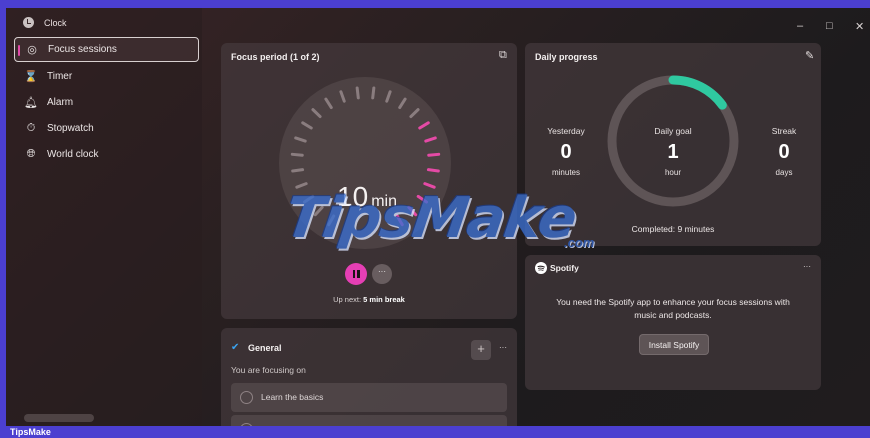 The height and width of the screenshot is (438, 870). Describe the element at coordinates (246, 397) in the screenshot. I see `task-checkbox` at that location.